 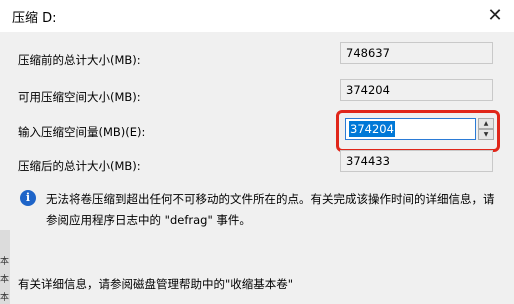 I want to click on available-space-label: 可用压缩空间大小(MB):, so click(x=79, y=97).